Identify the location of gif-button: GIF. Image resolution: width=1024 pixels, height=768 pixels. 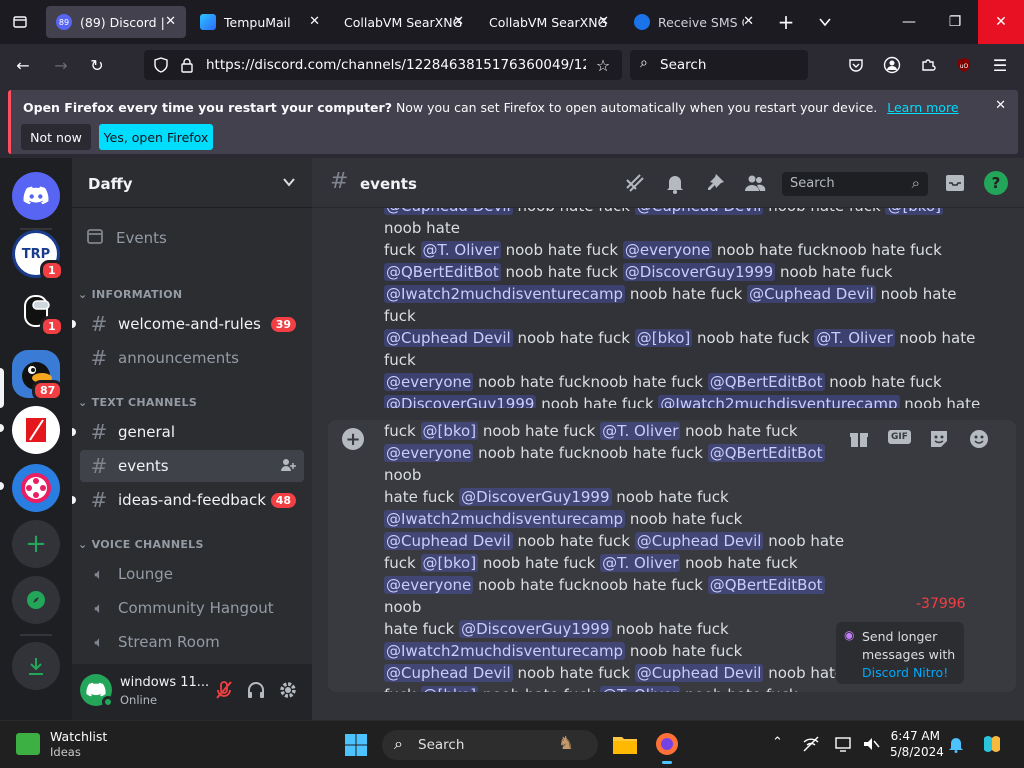
(899, 437).